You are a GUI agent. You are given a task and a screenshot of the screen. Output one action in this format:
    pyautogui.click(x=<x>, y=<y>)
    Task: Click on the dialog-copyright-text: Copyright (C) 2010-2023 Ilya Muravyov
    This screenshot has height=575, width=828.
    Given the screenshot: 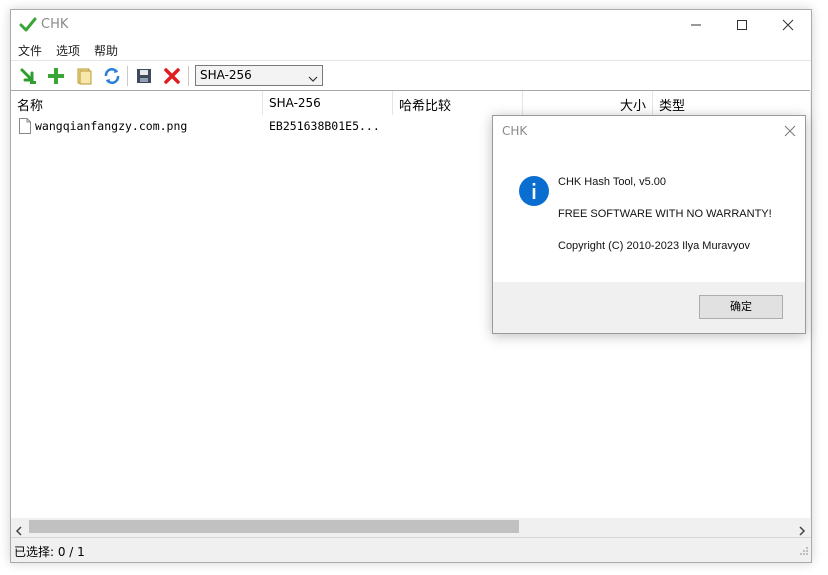 What is the action you would take?
    pyautogui.click(x=654, y=246)
    